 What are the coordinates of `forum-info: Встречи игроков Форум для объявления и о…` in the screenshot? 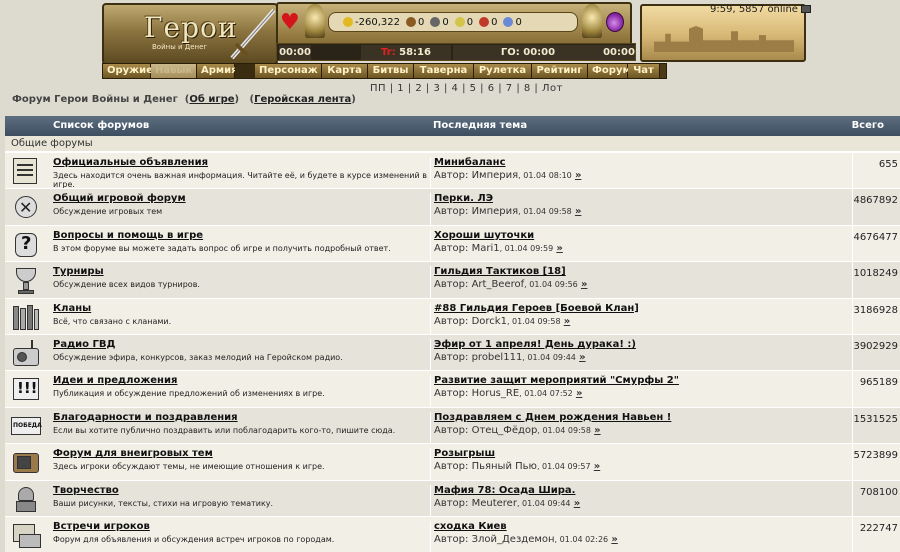 It's located at (240, 532).